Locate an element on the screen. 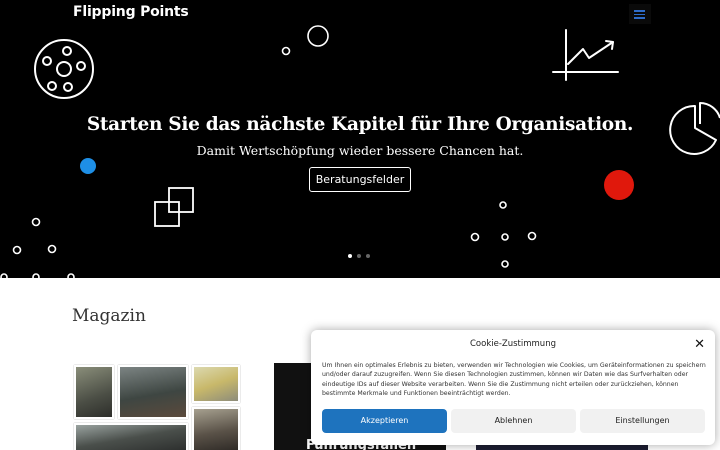 This screenshot has width=720, height=450. magazin-card-1-image is located at coordinates (158, 406).